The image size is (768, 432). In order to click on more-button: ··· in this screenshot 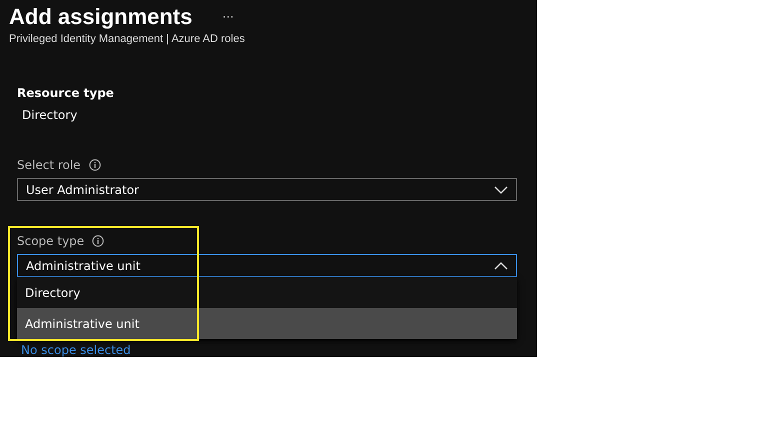, I will do `click(228, 17)`.